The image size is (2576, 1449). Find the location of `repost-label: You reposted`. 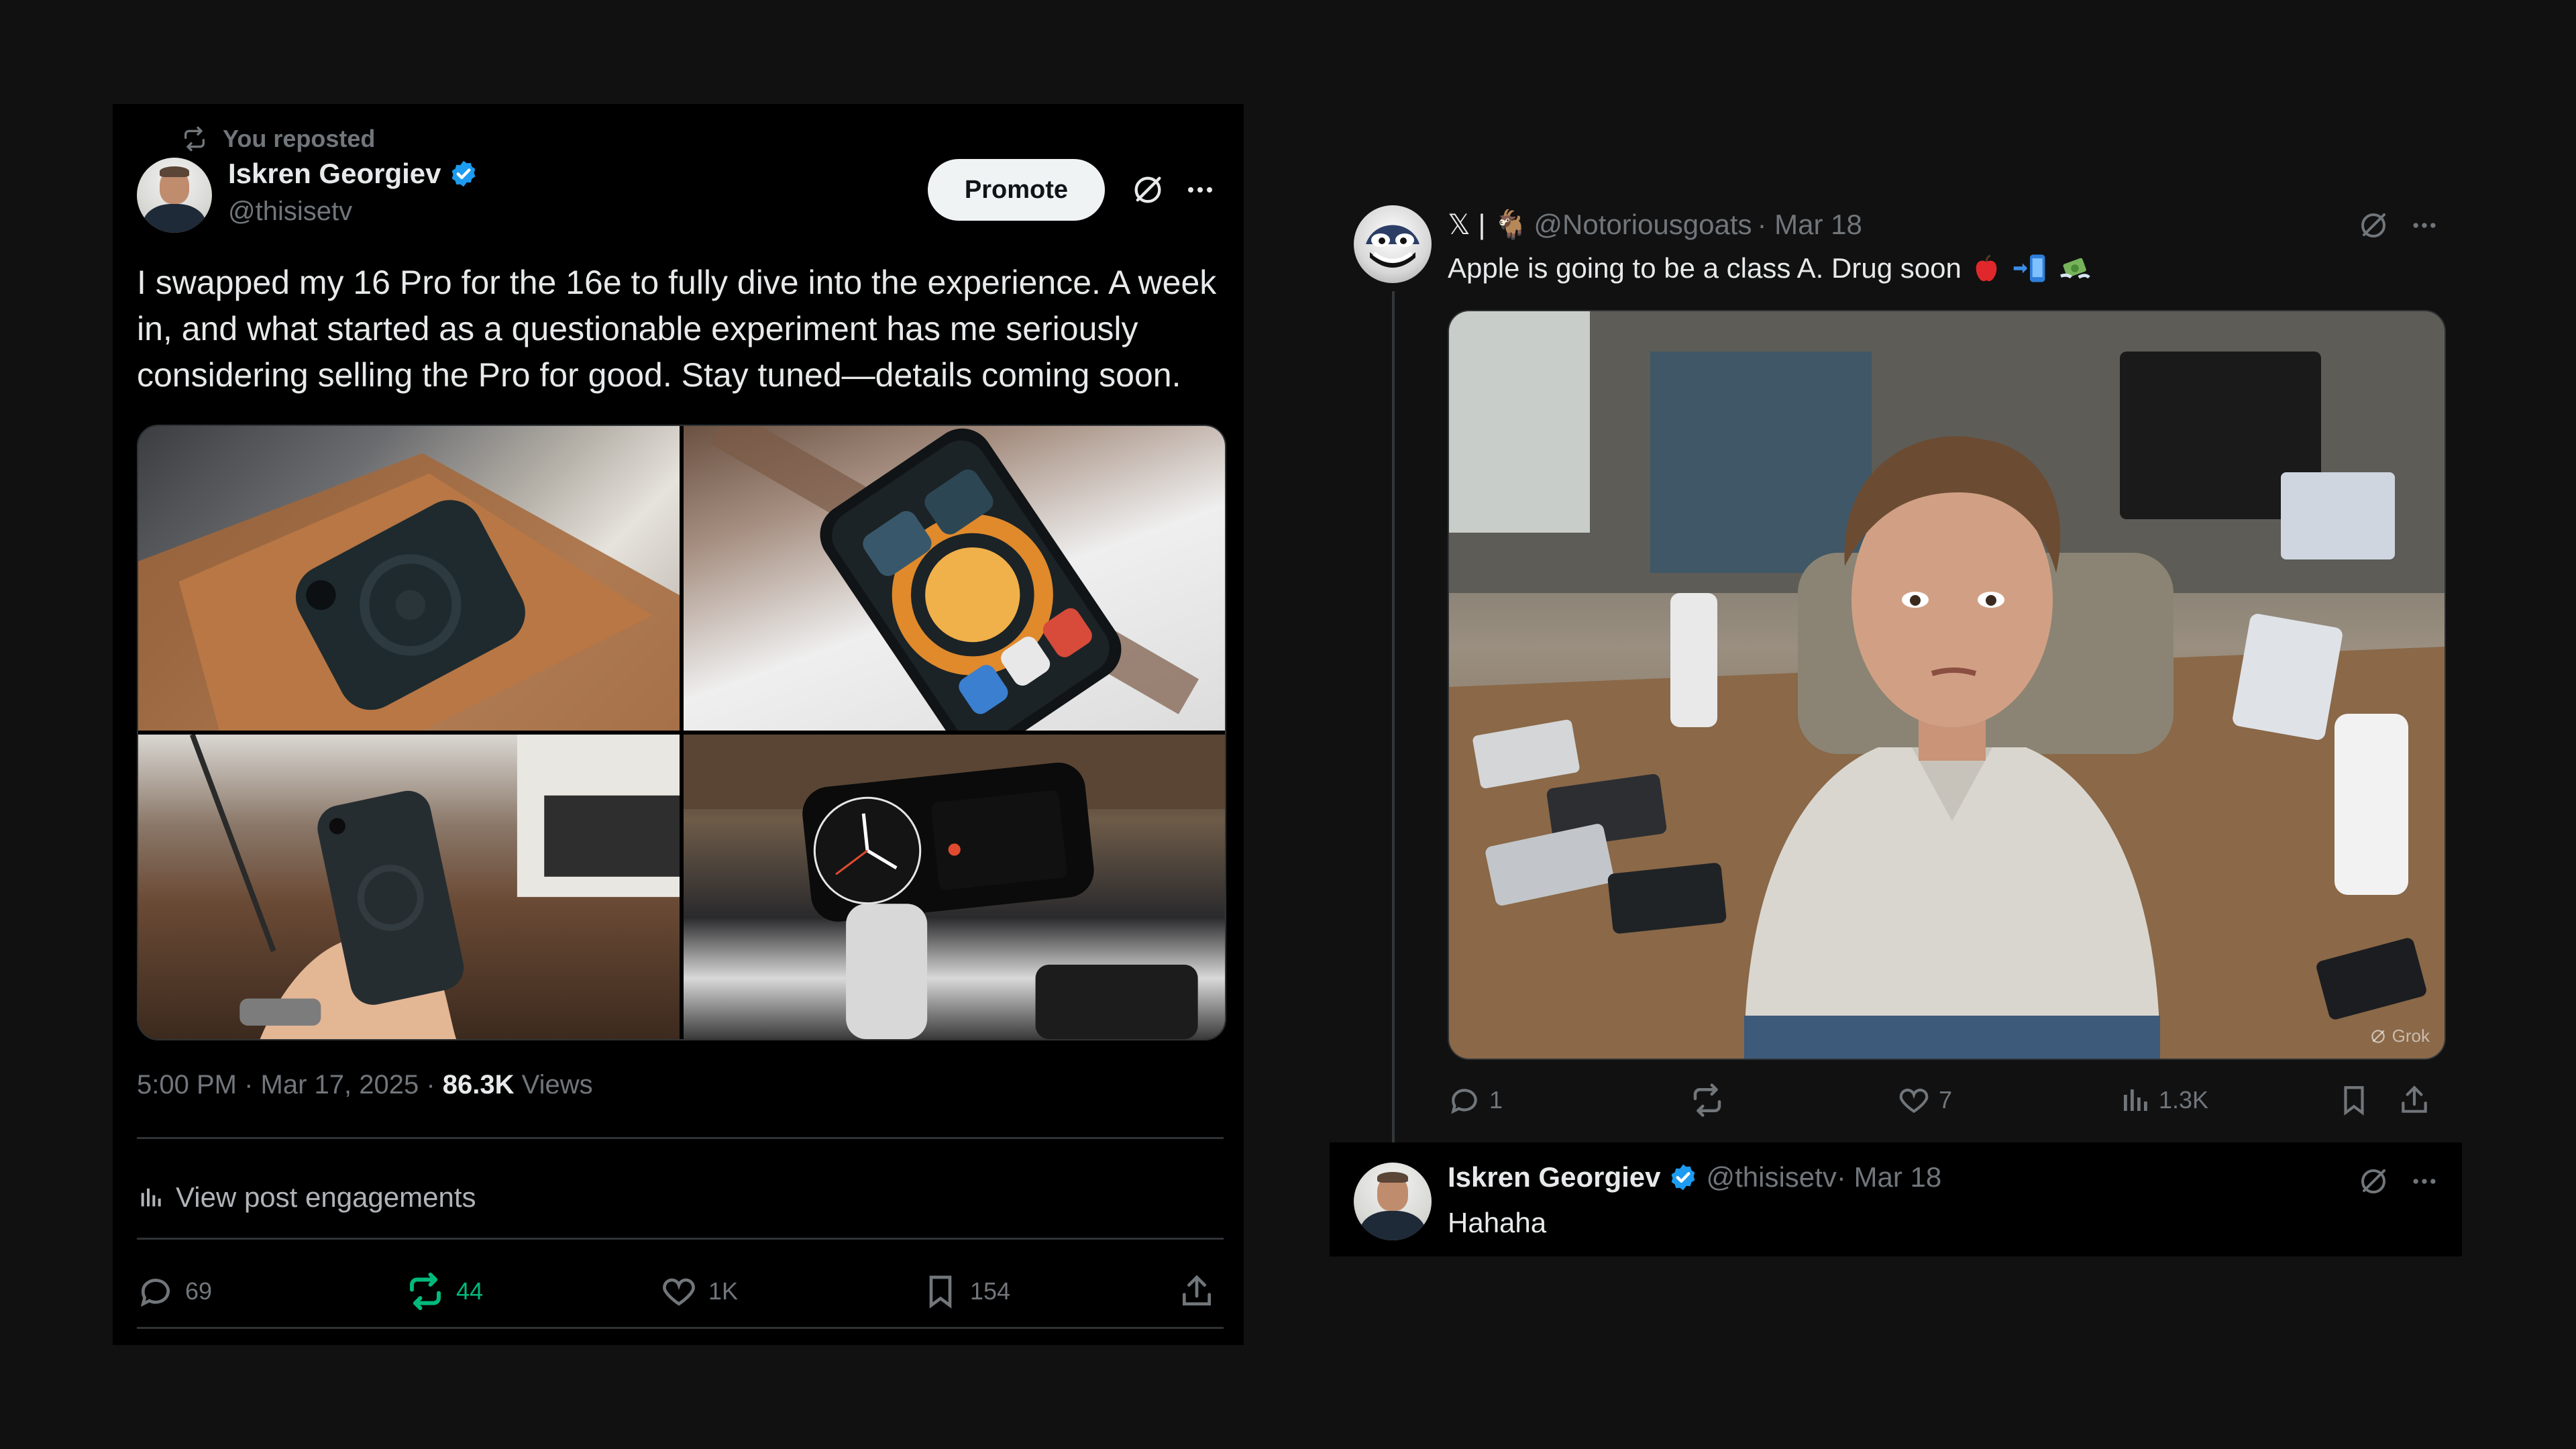

repost-label: You reposted is located at coordinates (299, 138).